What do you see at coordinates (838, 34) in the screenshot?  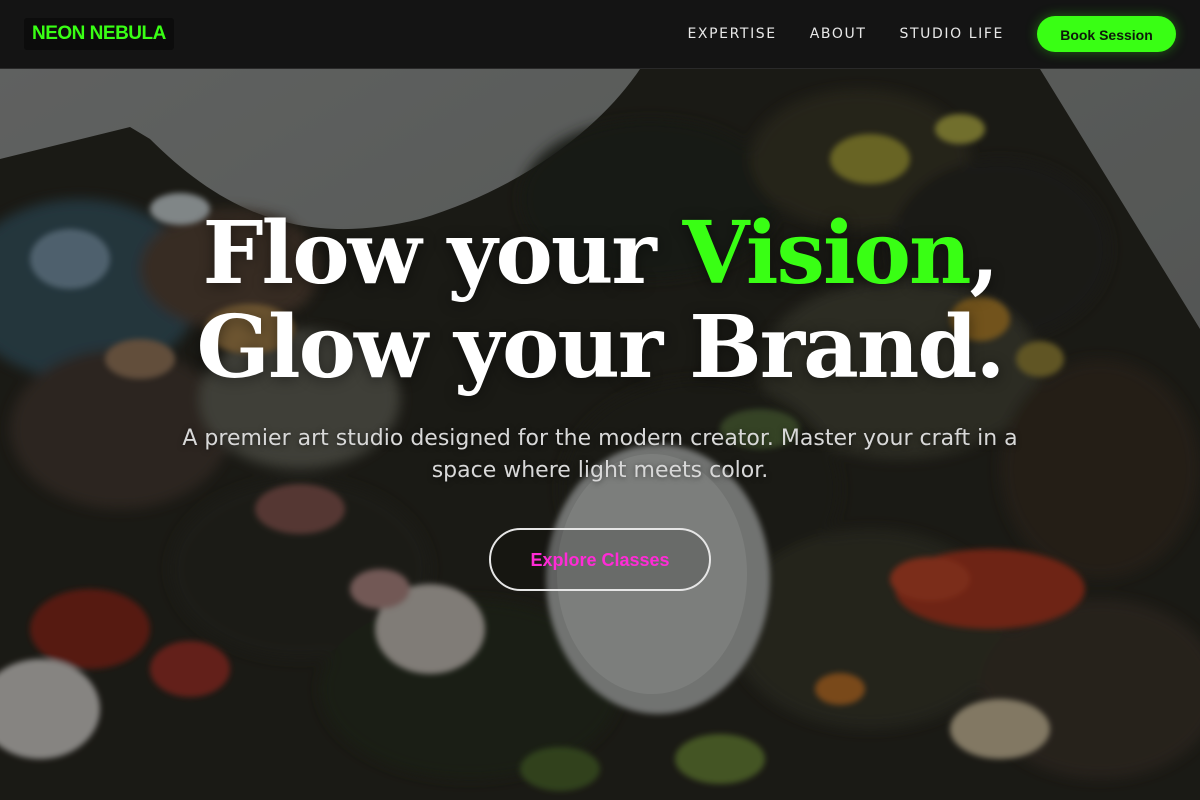 I see `nav-link-about: ABOUT` at bounding box center [838, 34].